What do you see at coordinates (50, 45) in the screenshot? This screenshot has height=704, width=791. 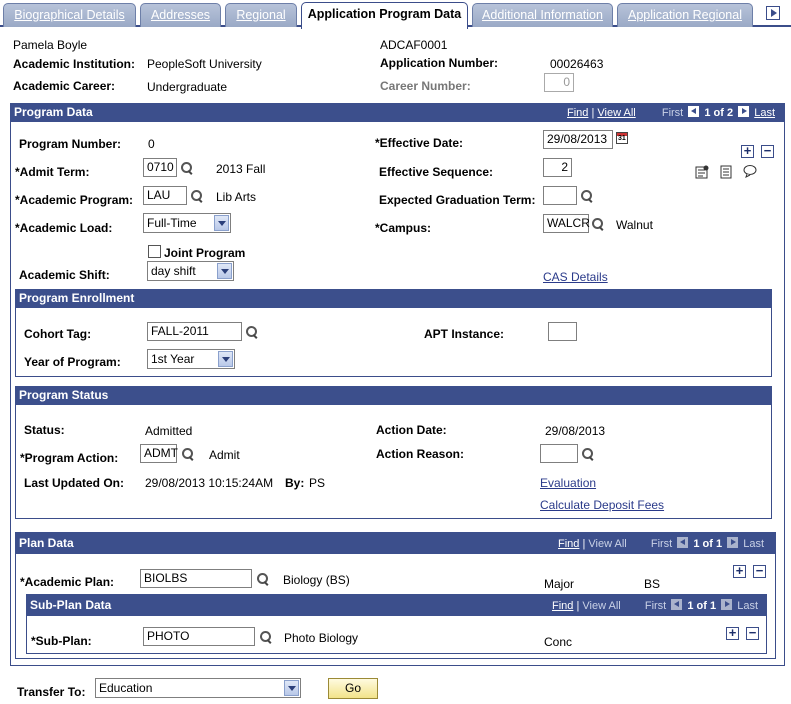 I see `student-name: Pamela Boyle` at bounding box center [50, 45].